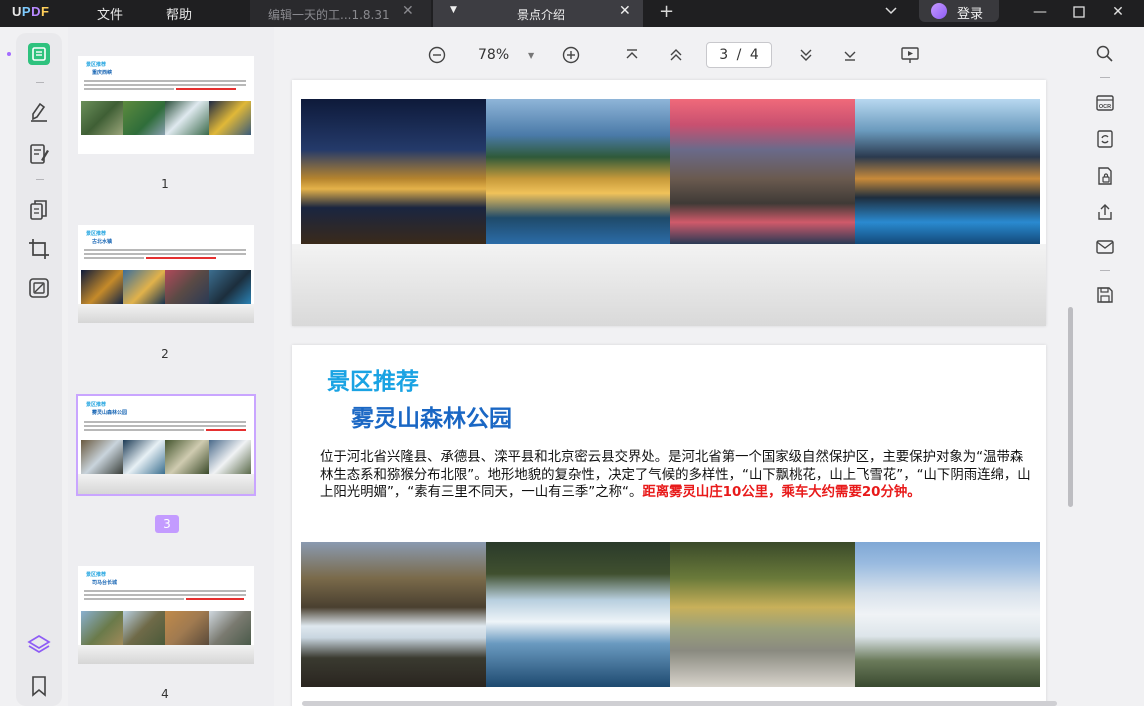 Image resolution: width=1144 pixels, height=706 pixels. I want to click on slideshow-icon, so click(910, 55).